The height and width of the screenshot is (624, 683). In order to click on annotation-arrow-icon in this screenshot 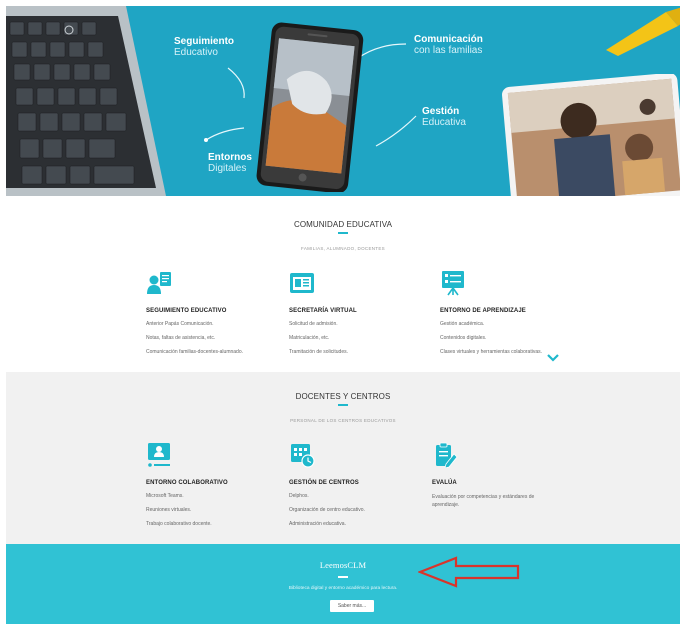, I will do `click(469, 572)`.